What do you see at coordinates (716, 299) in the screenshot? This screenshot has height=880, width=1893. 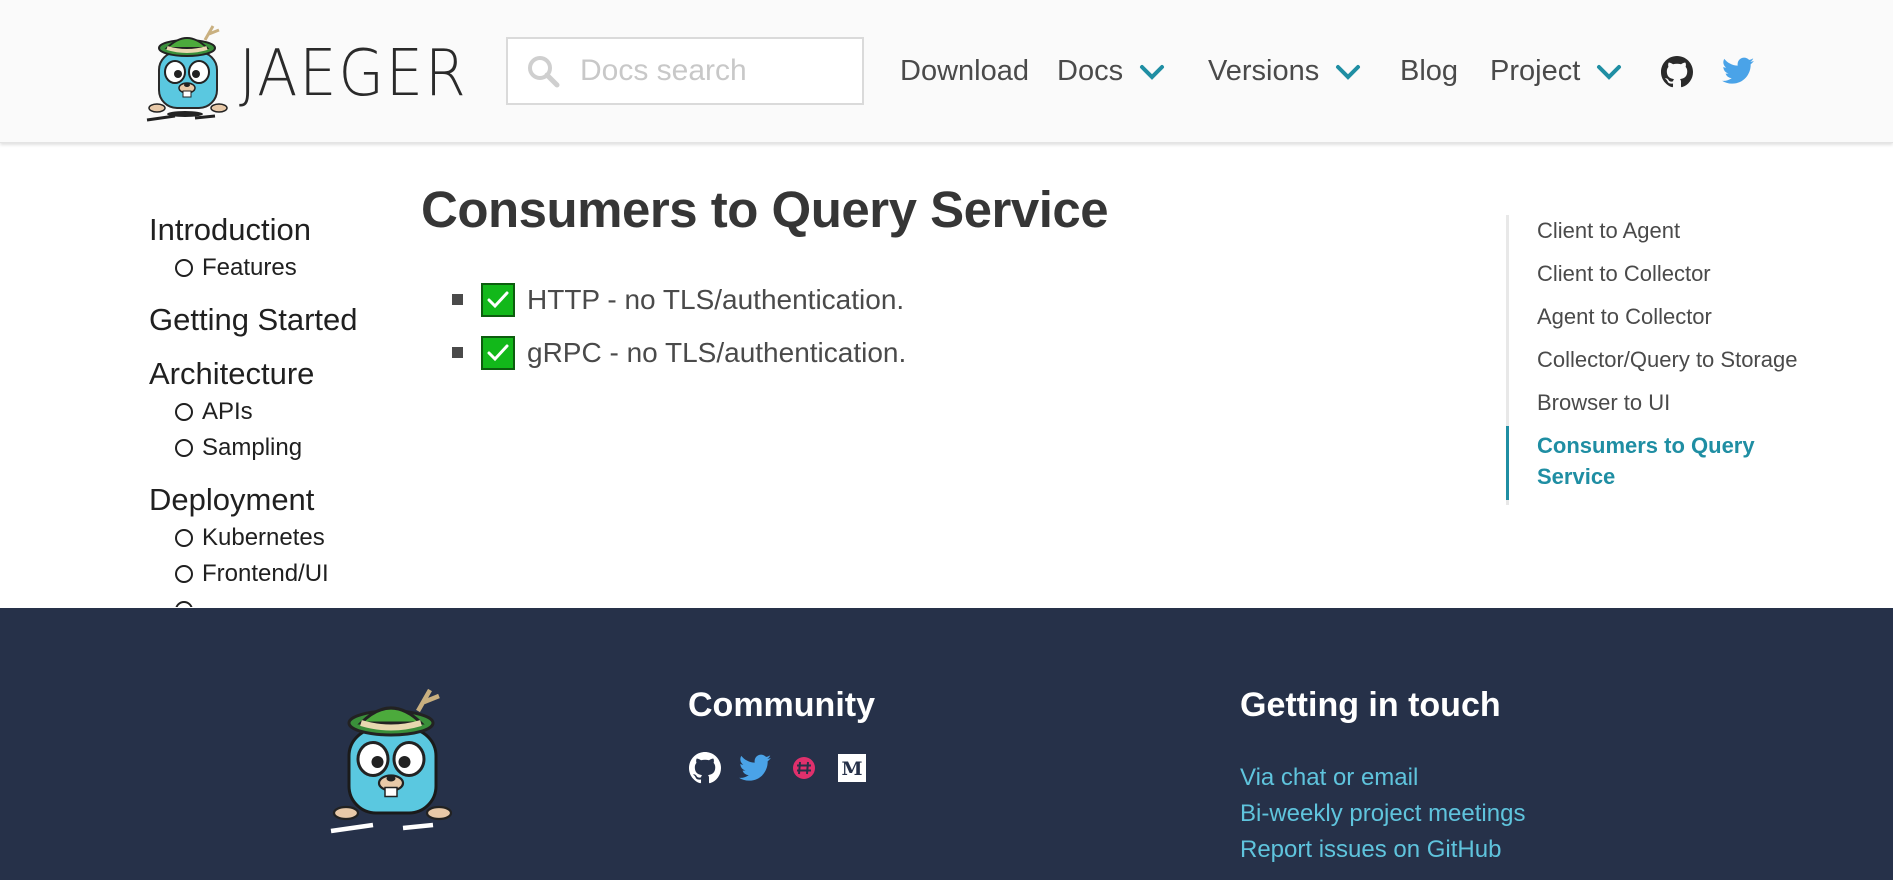 I see `list-item-text: HTTP - no TLS/authentication.` at bounding box center [716, 299].